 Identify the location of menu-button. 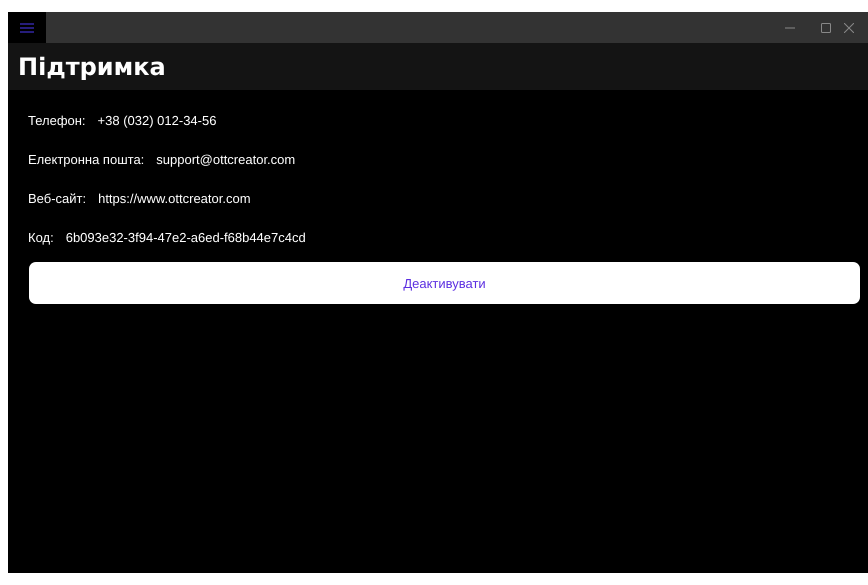
(27, 27).